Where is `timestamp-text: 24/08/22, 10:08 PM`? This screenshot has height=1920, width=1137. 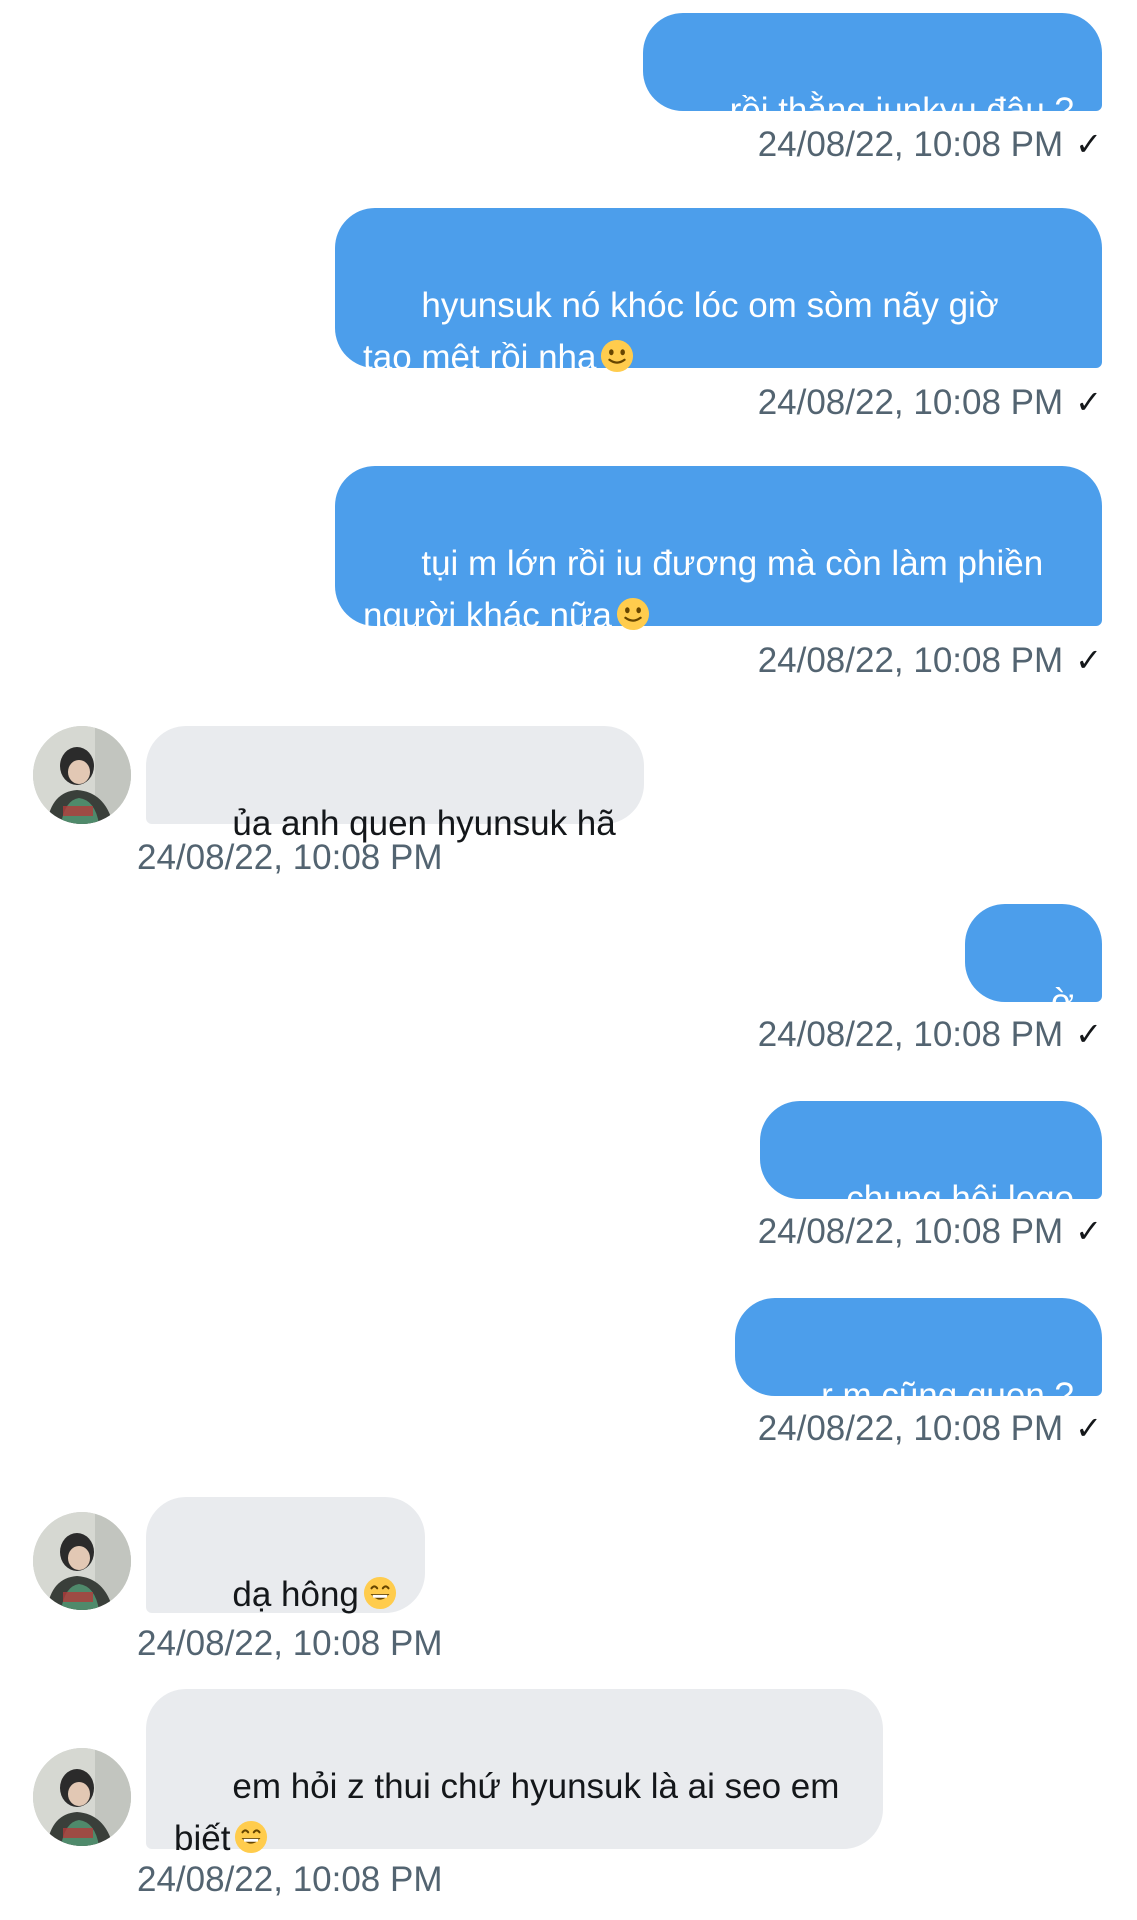
timestamp-text: 24/08/22, 10:08 PM is located at coordinates (290, 1879).